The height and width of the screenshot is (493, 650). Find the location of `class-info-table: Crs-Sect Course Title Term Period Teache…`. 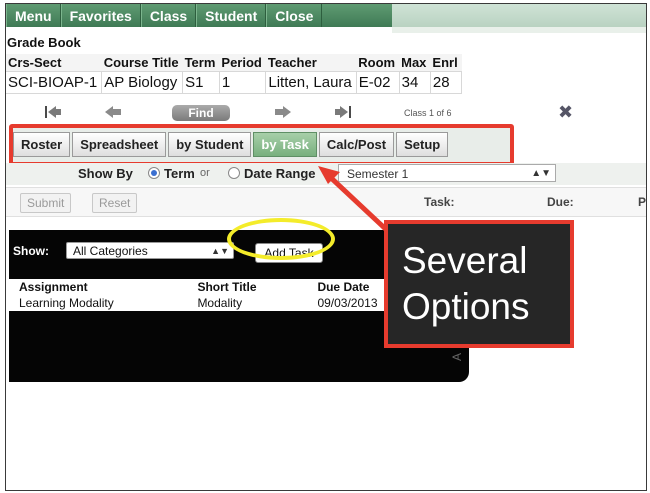

class-info-table: Crs-Sect Course Title Term Period Teache… is located at coordinates (234, 74).